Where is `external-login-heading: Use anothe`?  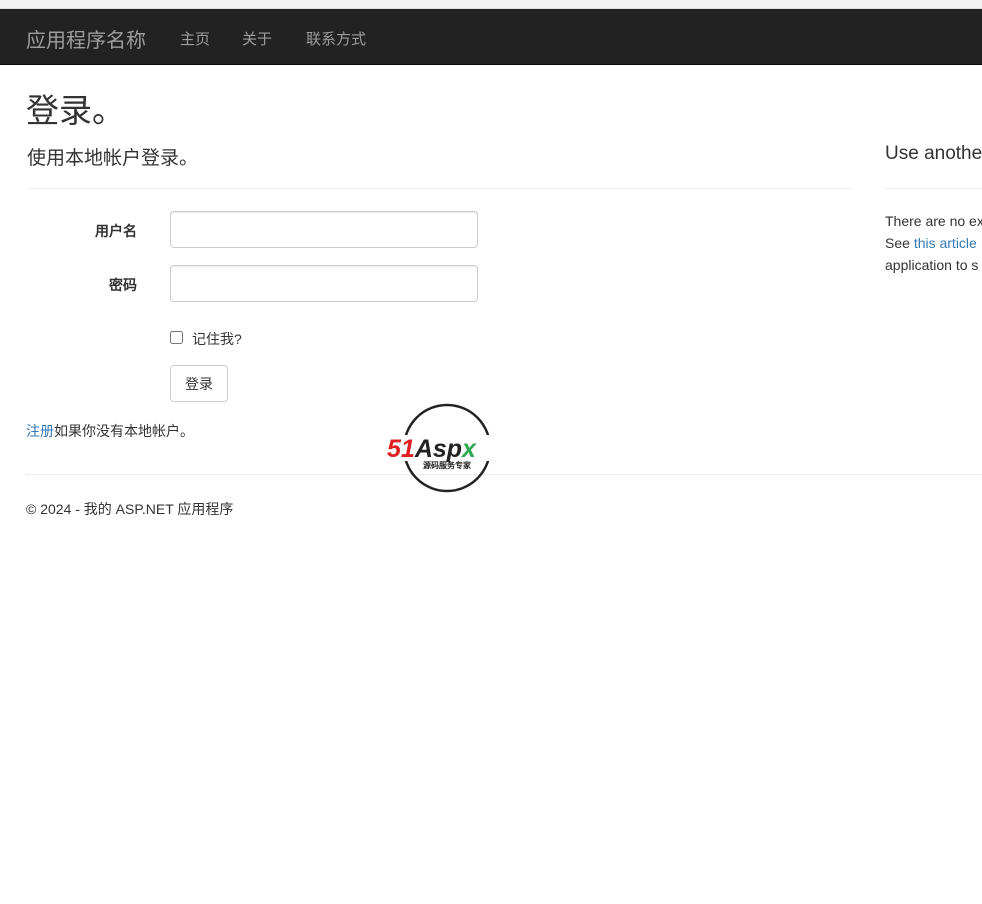 external-login-heading: Use anothe is located at coordinates (933, 153).